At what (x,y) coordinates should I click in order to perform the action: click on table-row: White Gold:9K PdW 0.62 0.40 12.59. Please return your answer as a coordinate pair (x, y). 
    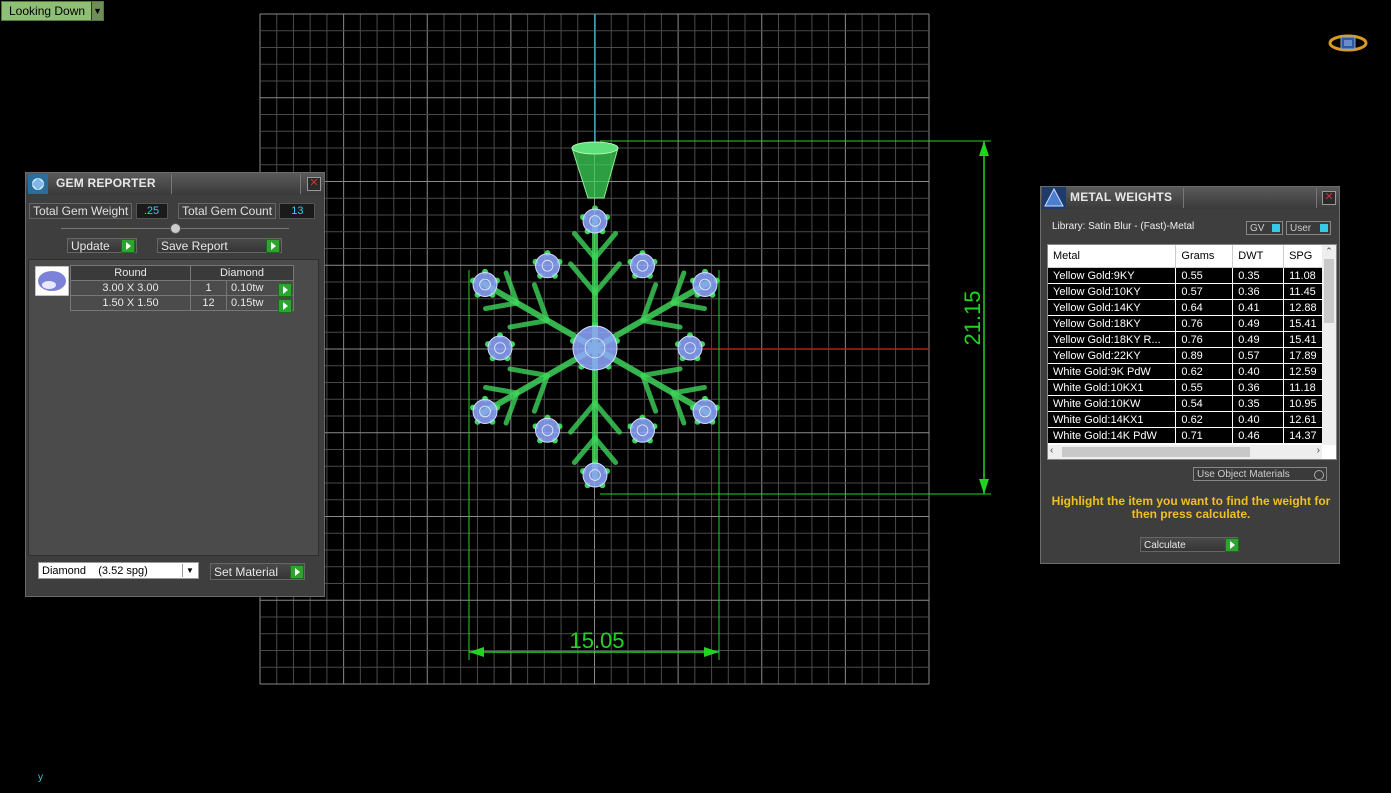
    Looking at the image, I should click on (1192, 371).